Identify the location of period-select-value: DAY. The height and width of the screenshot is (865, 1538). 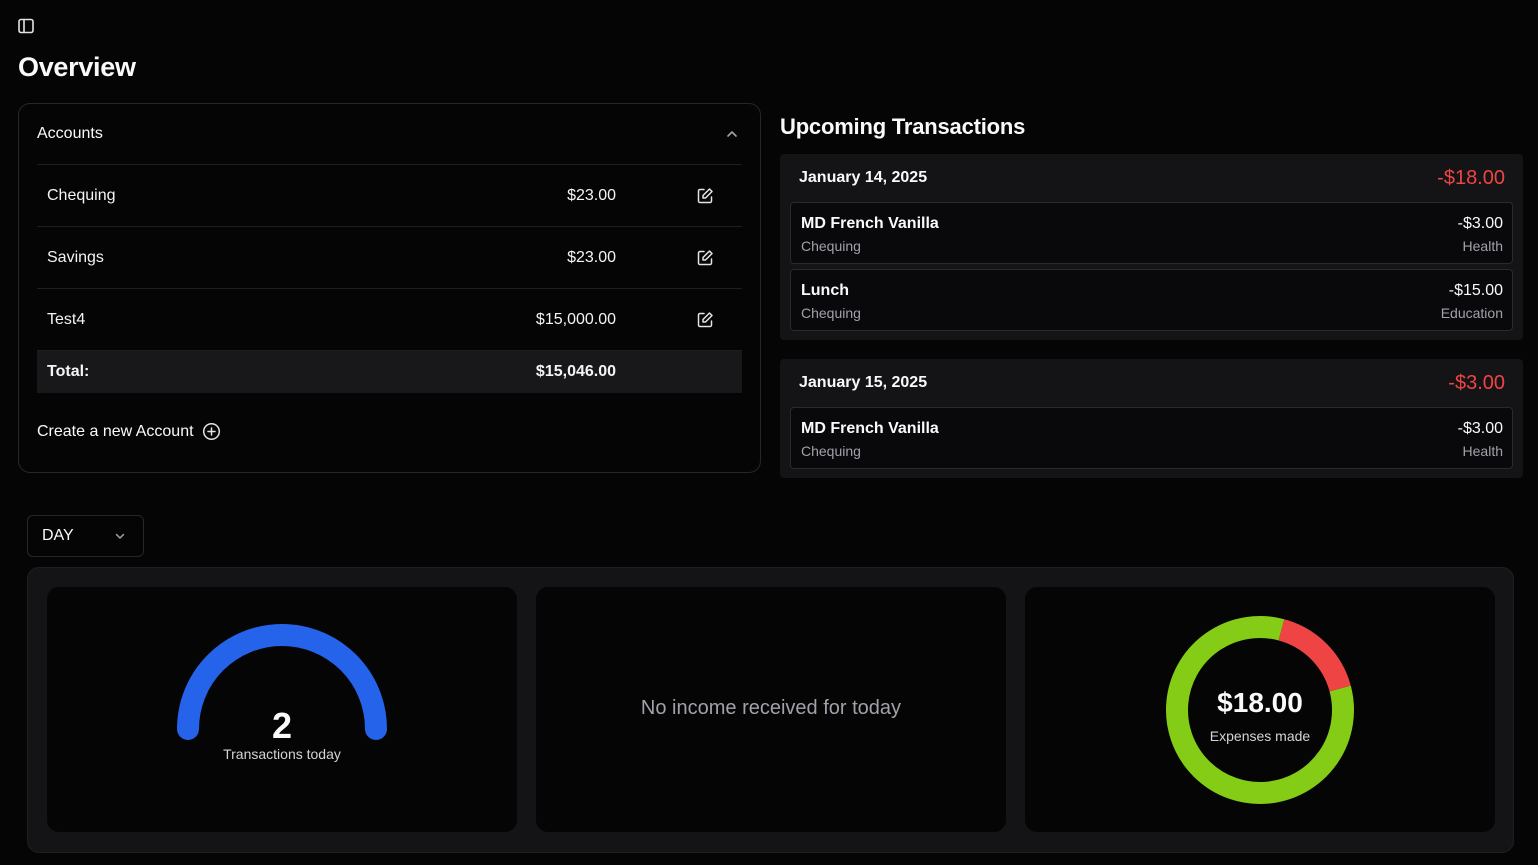
(58, 535).